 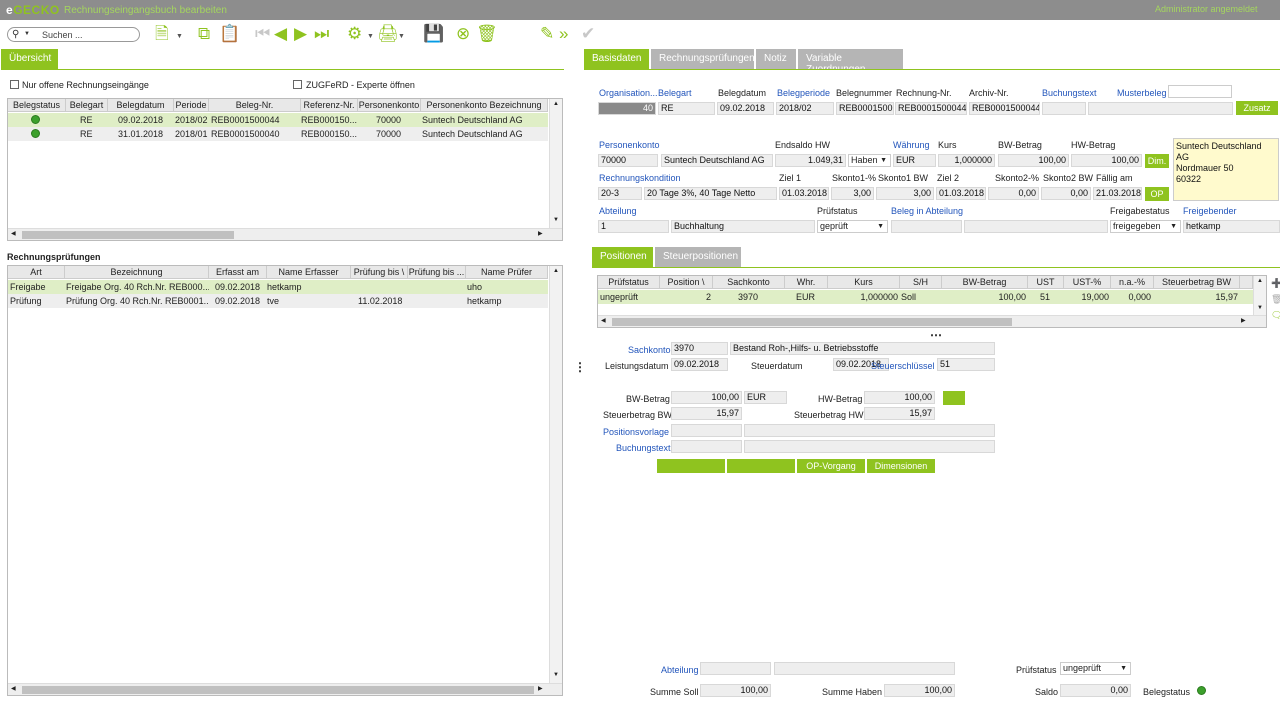 I want to click on skonto2-bw-field: 0,00, so click(x=1066, y=193).